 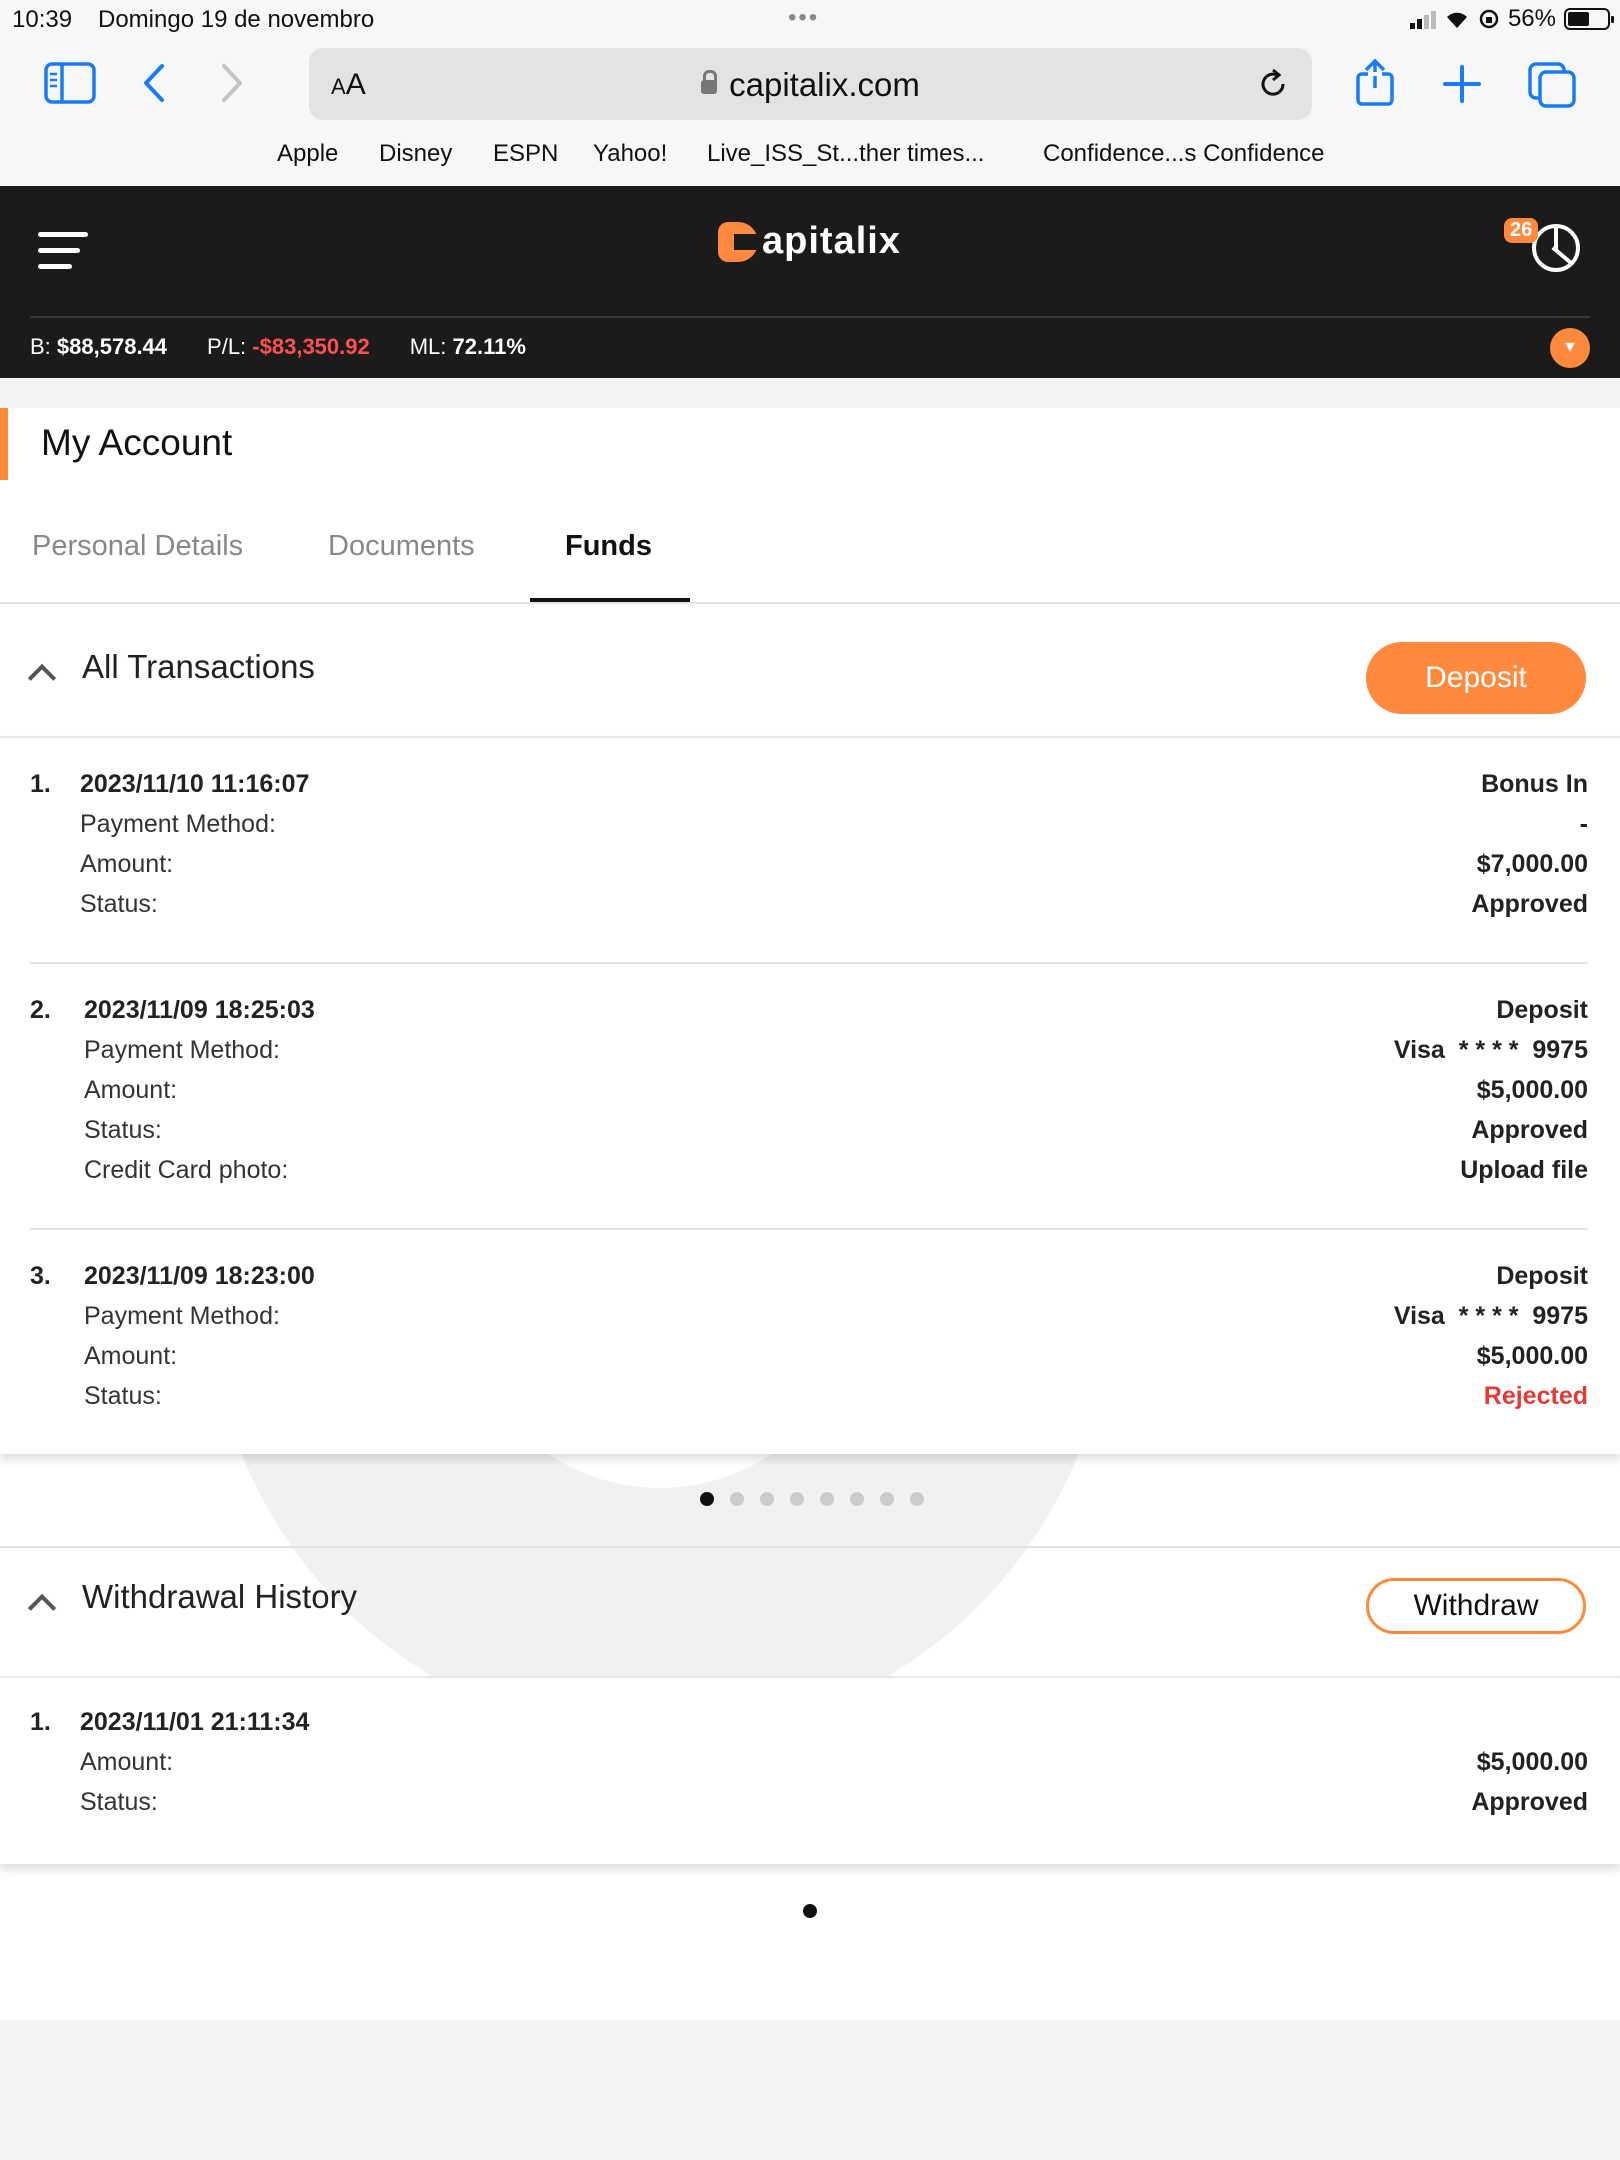 I want to click on reload-icon, so click(x=1273, y=84).